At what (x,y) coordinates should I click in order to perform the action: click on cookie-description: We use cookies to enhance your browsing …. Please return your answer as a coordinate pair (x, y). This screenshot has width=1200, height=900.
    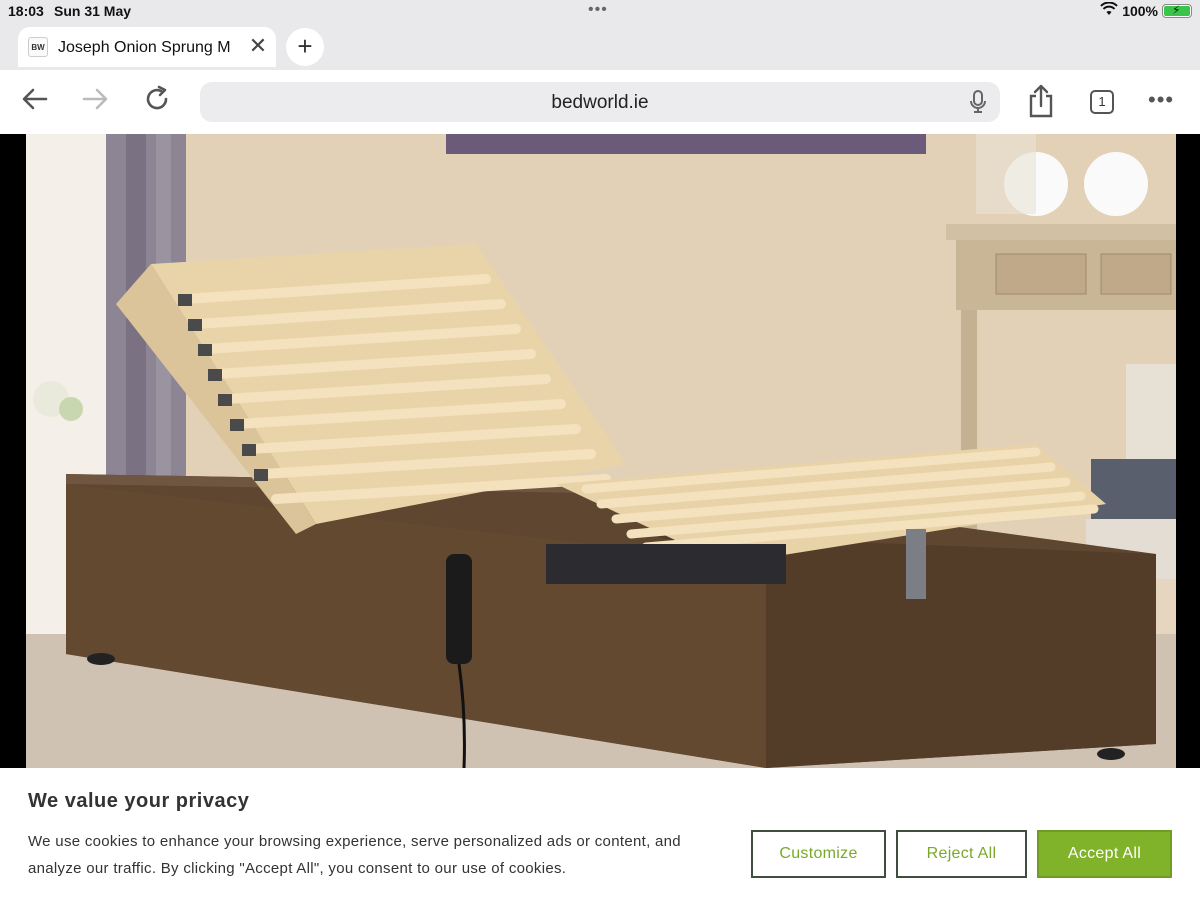
    Looking at the image, I should click on (354, 855).